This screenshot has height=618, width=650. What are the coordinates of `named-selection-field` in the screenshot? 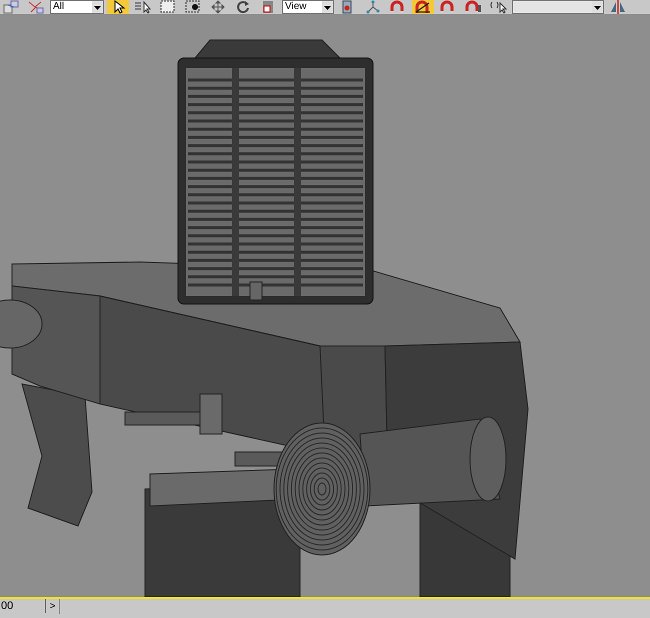 It's located at (558, 7).